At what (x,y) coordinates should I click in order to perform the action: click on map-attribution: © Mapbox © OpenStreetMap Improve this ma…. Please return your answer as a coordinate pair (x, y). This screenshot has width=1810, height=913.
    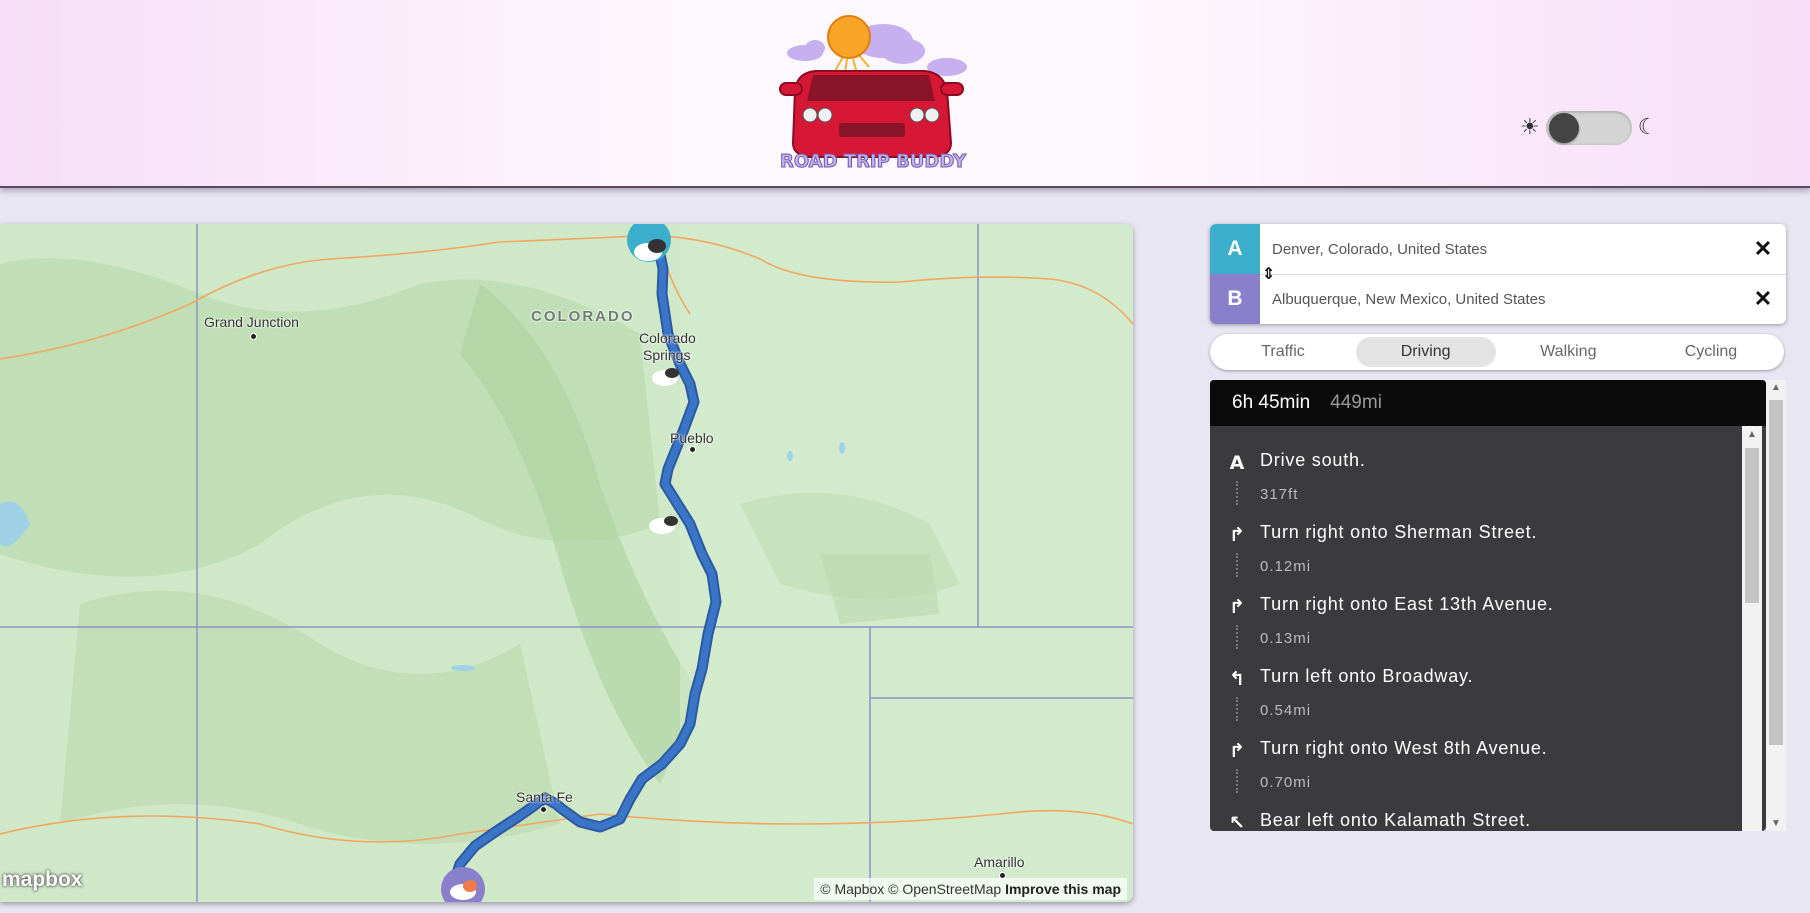
    Looking at the image, I should click on (970, 889).